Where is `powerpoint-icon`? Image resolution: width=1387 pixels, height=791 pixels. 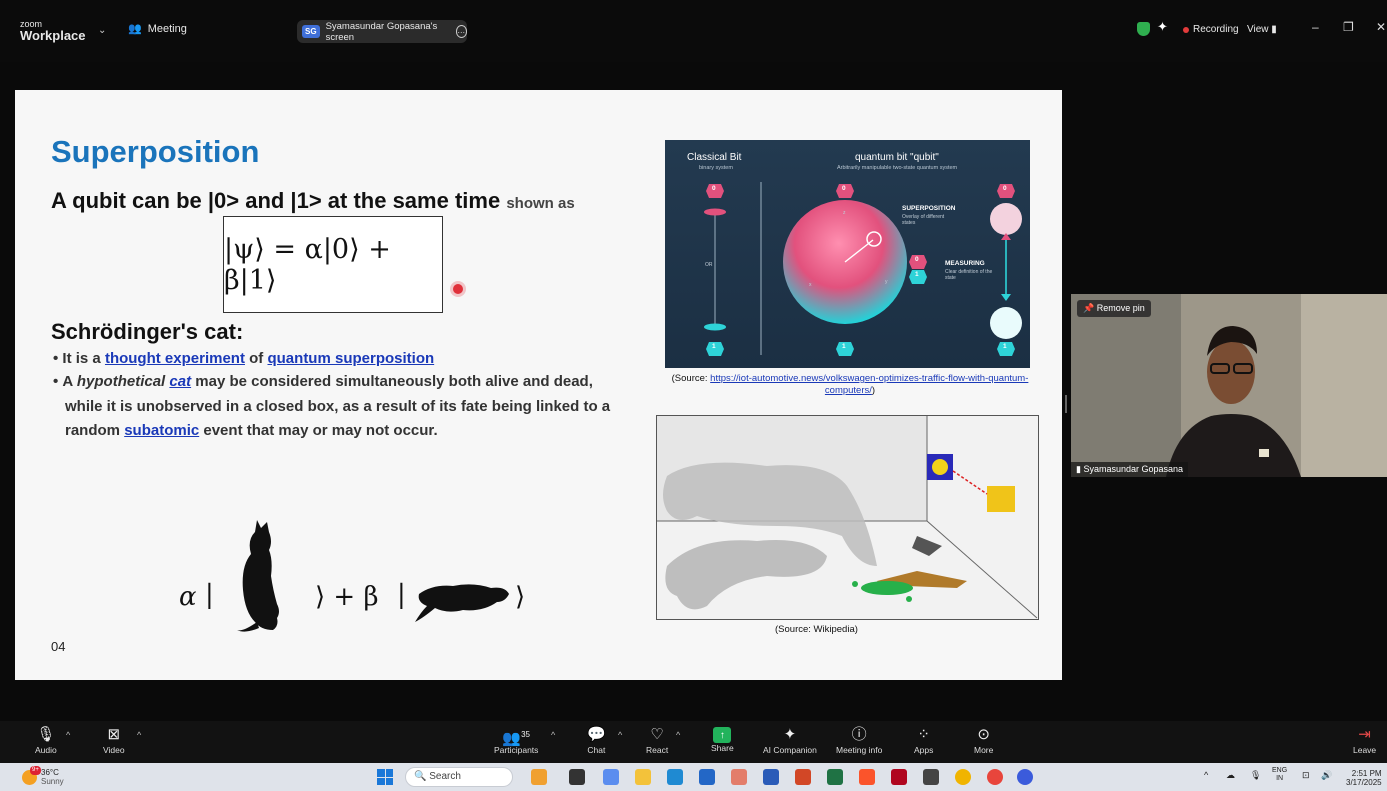
powerpoint-icon is located at coordinates (803, 777).